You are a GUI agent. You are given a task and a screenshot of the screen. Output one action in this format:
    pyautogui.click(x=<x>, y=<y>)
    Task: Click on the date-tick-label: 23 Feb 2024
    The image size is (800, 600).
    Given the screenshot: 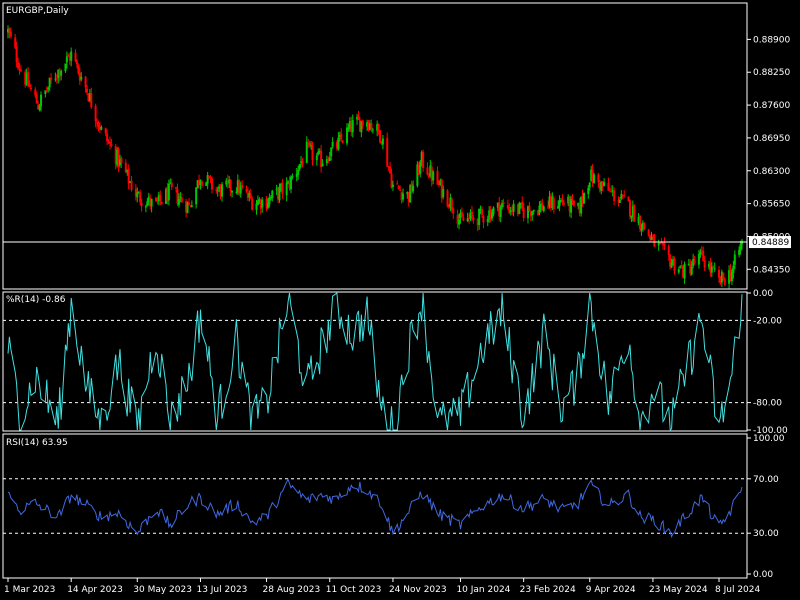 What is the action you would take?
    pyautogui.click(x=548, y=590)
    